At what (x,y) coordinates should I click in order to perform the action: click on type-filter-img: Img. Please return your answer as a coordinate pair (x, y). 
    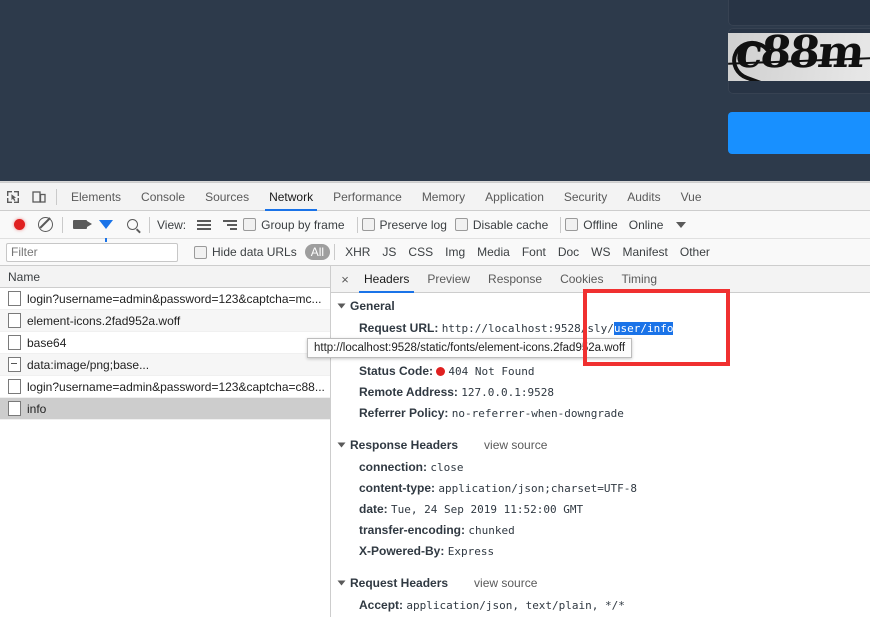
    Looking at the image, I should click on (455, 252).